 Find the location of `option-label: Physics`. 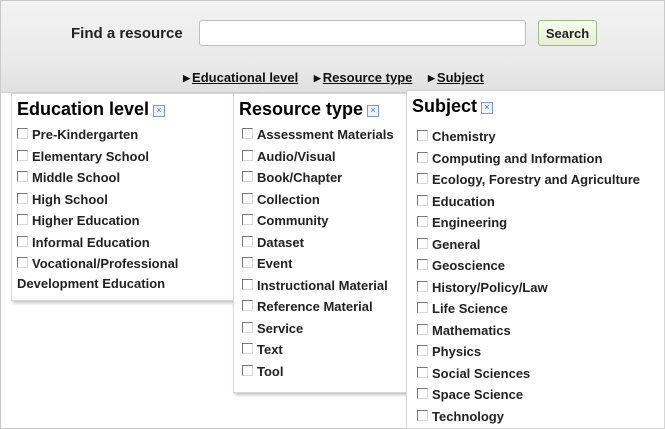

option-label: Physics is located at coordinates (457, 351).